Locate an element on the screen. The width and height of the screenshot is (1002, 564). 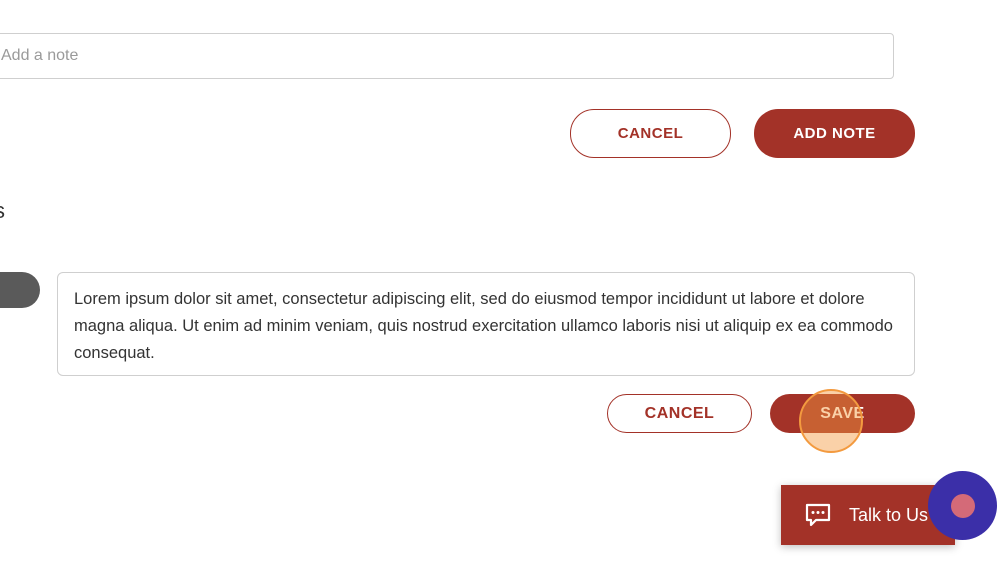
notes-section-heading: s is located at coordinates (2, 211).